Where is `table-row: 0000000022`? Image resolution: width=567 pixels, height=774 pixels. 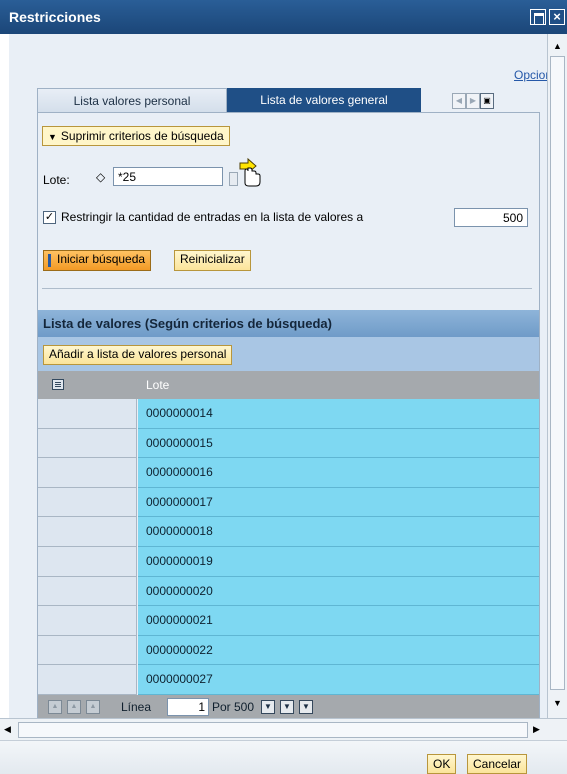
table-row: 0000000022 is located at coordinates (288, 650).